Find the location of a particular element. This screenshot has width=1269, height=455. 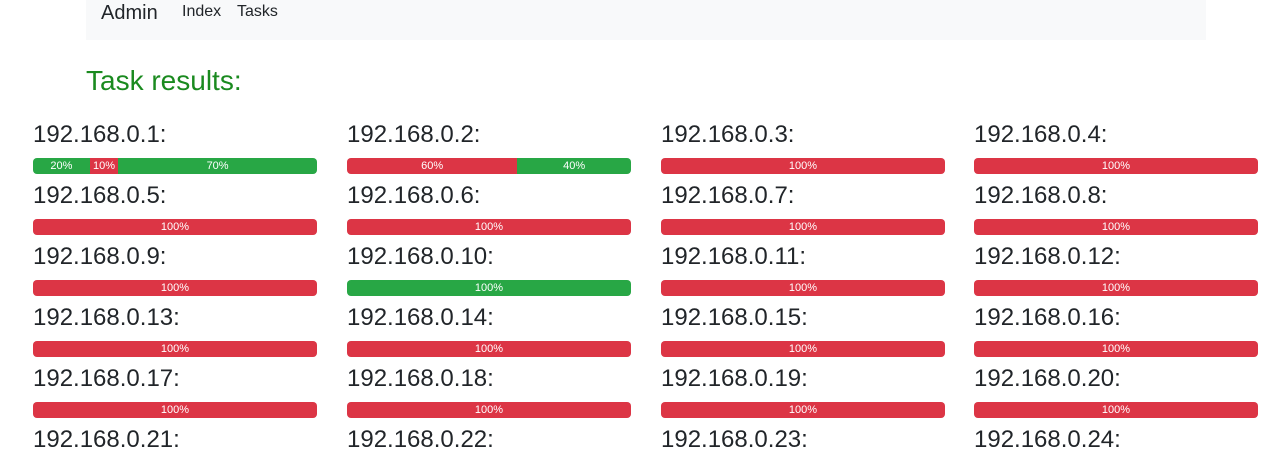

host-label: 192.168.0.22: is located at coordinates (420, 439).